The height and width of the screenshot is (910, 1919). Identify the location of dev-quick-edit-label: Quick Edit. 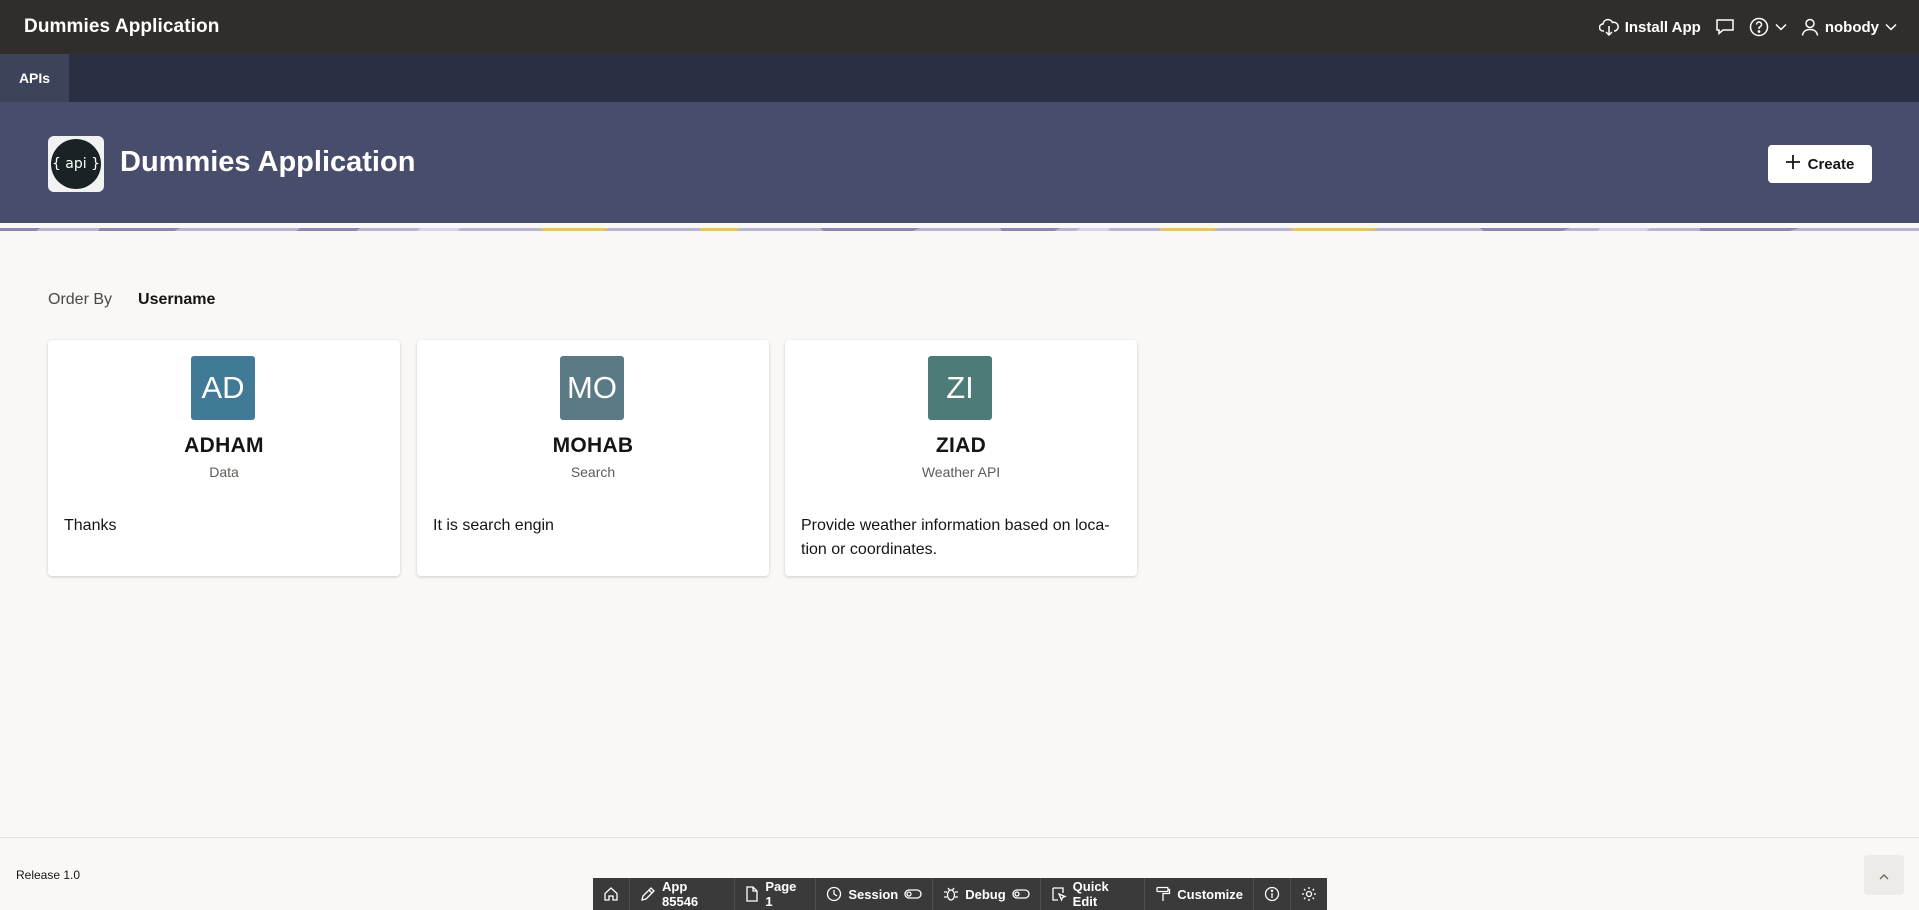
(1090, 894).